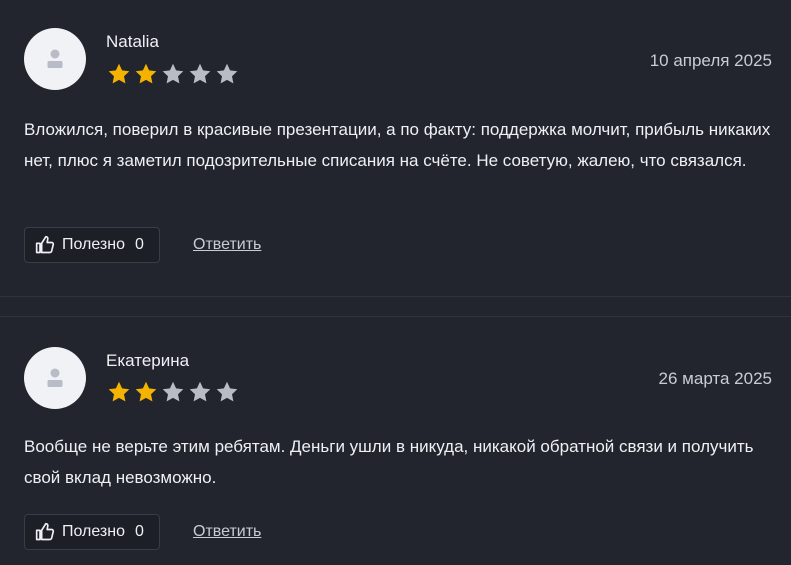  Describe the element at coordinates (148, 360) in the screenshot. I see `review-author: Екатерина` at that location.